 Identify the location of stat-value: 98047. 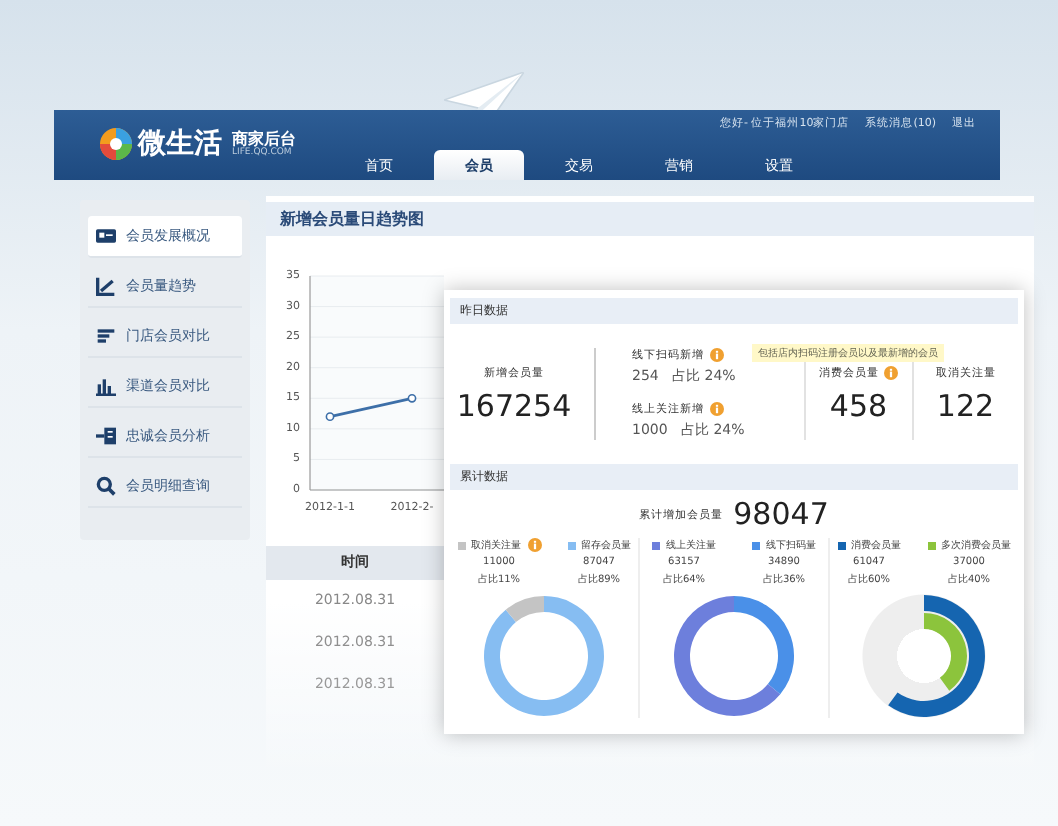
(781, 514).